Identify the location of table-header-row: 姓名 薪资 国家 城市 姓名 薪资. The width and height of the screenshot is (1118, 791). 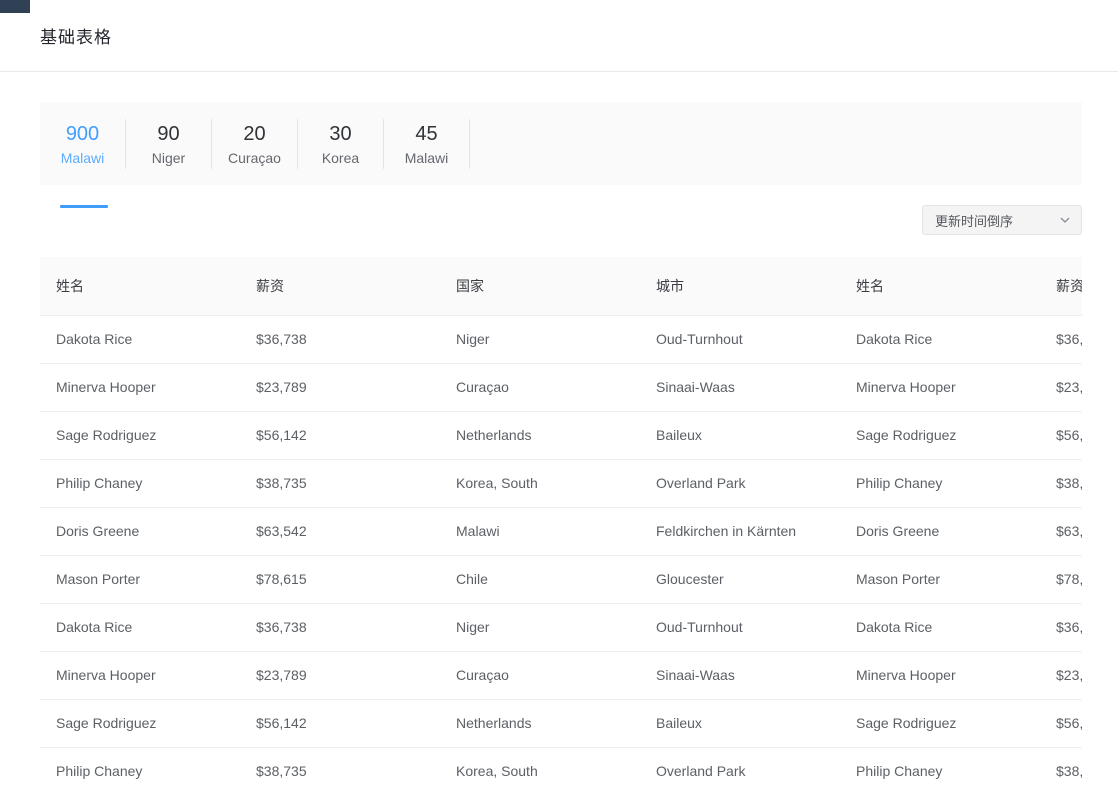
(561, 286).